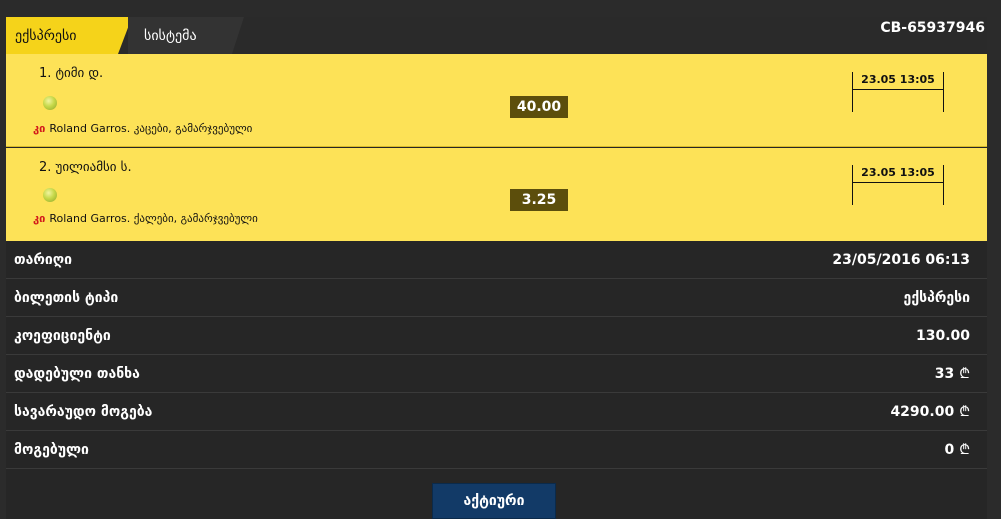  Describe the element at coordinates (922, 411) in the screenshot. I see `detail-value: 4290.00` at that location.